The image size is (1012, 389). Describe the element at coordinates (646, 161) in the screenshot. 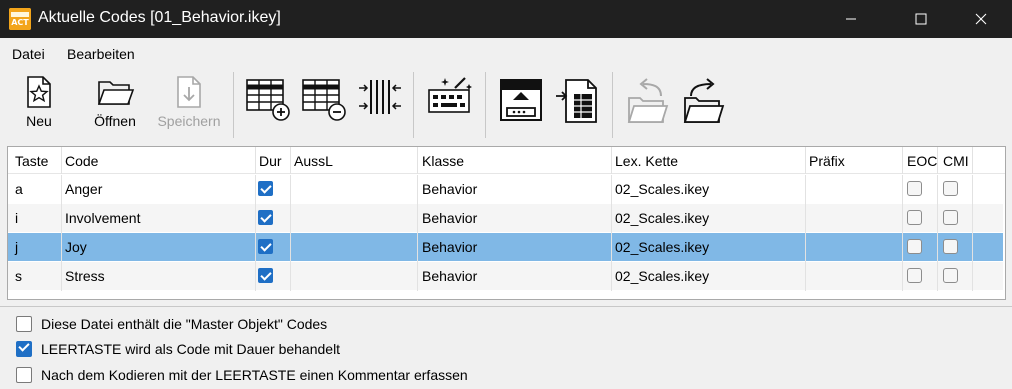

I see `column-header-lex-kette: Lex. Kette` at that location.